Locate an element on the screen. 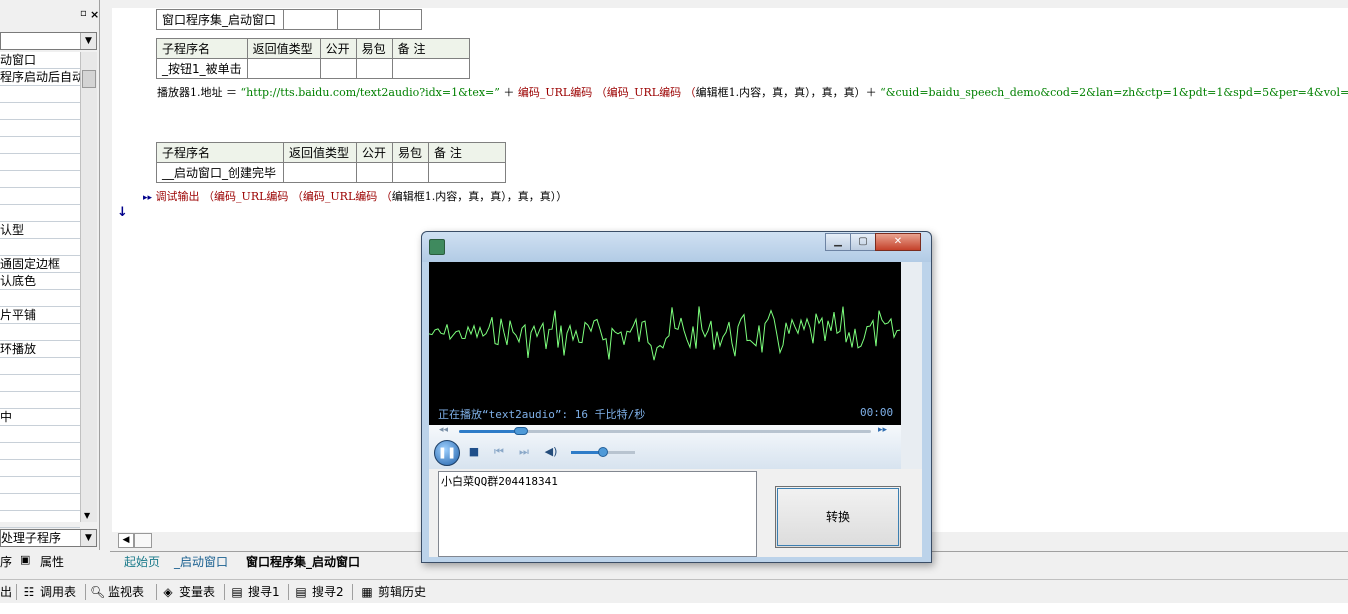 Image resolution: width=1348 pixels, height=614 pixels. property-icon: ▣ is located at coordinates (25, 559).